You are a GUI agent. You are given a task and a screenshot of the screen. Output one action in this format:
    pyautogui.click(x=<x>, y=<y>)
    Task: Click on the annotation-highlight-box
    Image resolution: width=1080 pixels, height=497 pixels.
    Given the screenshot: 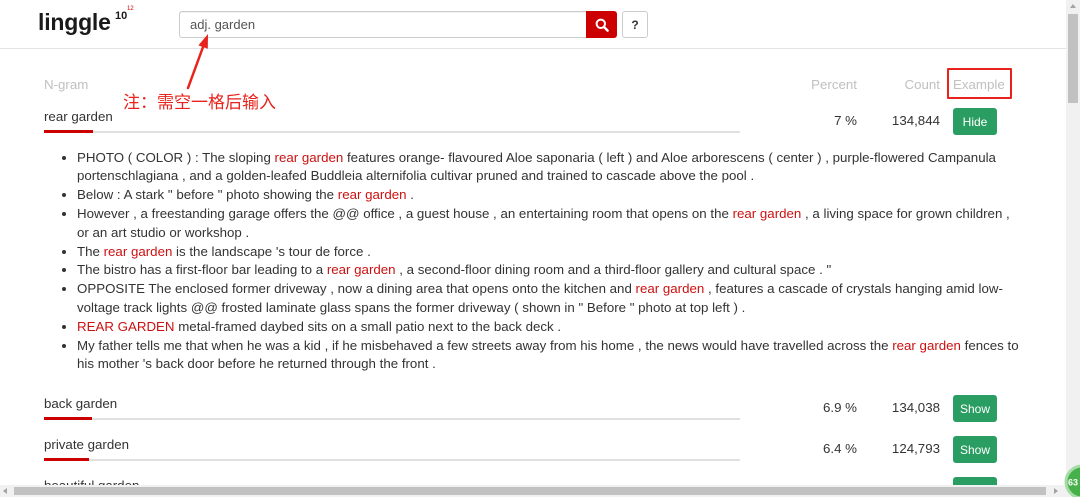 What is the action you would take?
    pyautogui.click(x=979, y=83)
    